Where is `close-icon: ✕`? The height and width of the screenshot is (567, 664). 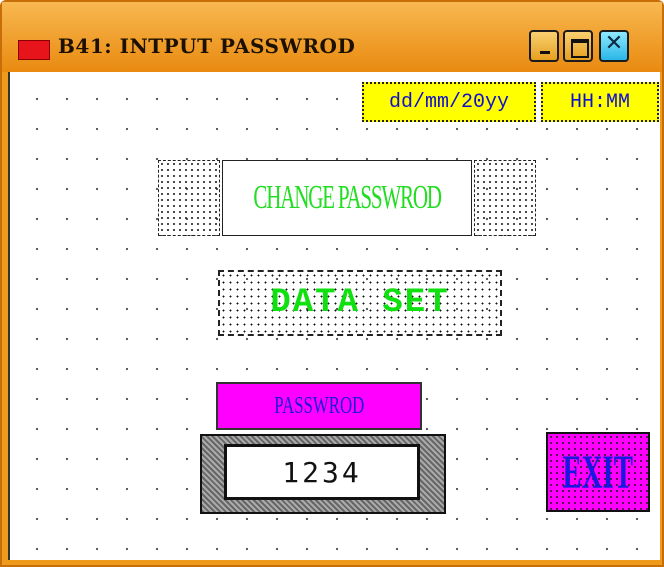
close-icon: ✕ is located at coordinates (614, 43).